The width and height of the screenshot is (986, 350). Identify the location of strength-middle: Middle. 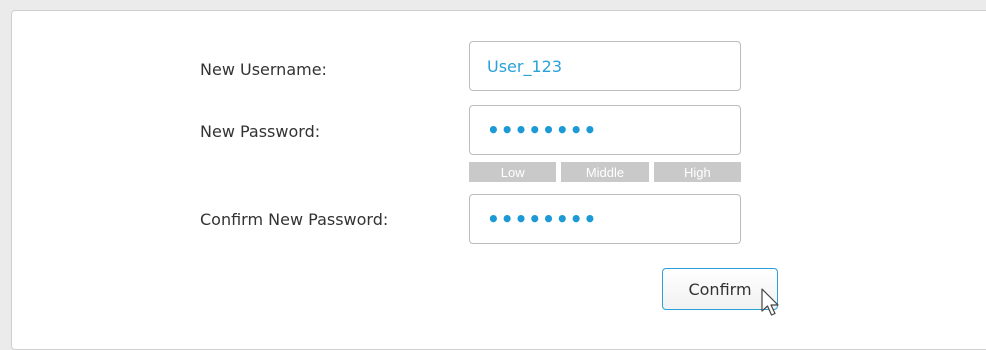
(605, 172).